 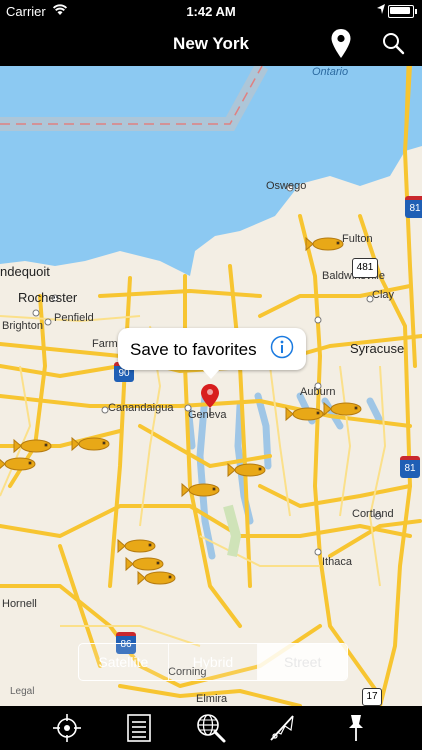 What do you see at coordinates (365, 268) in the screenshot?
I see `route-shield-481: 481` at bounding box center [365, 268].